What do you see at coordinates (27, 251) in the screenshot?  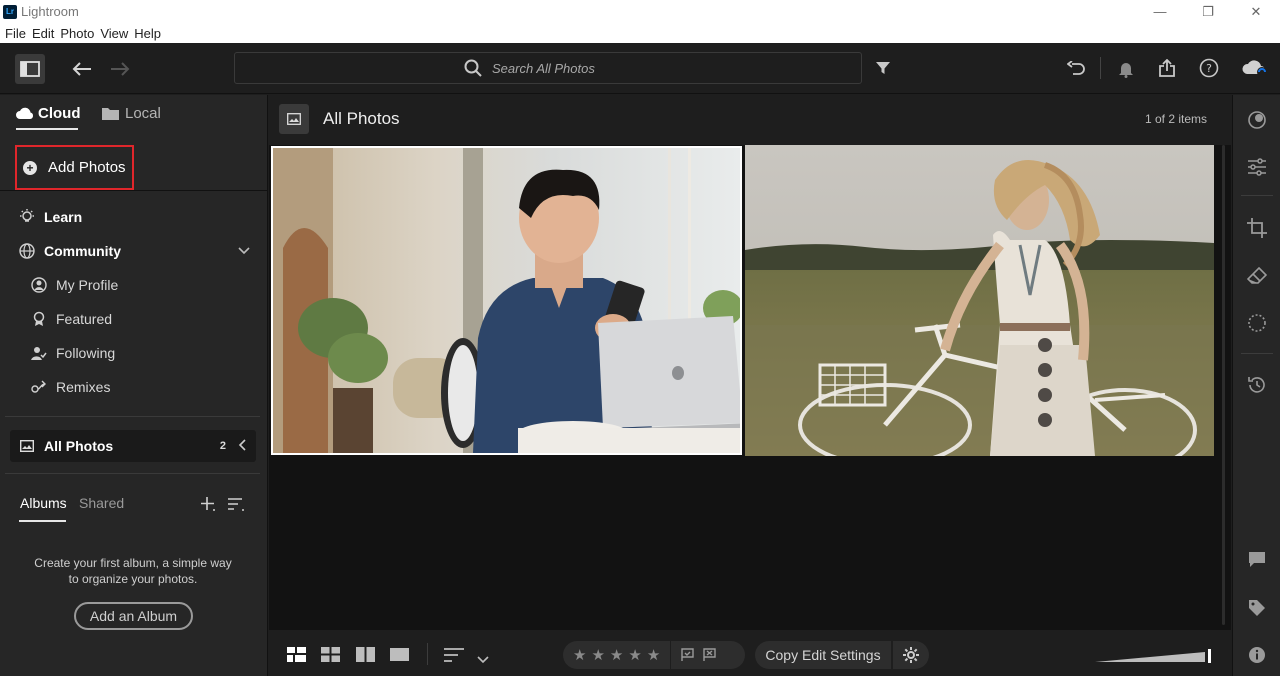 I see `globe-icon` at bounding box center [27, 251].